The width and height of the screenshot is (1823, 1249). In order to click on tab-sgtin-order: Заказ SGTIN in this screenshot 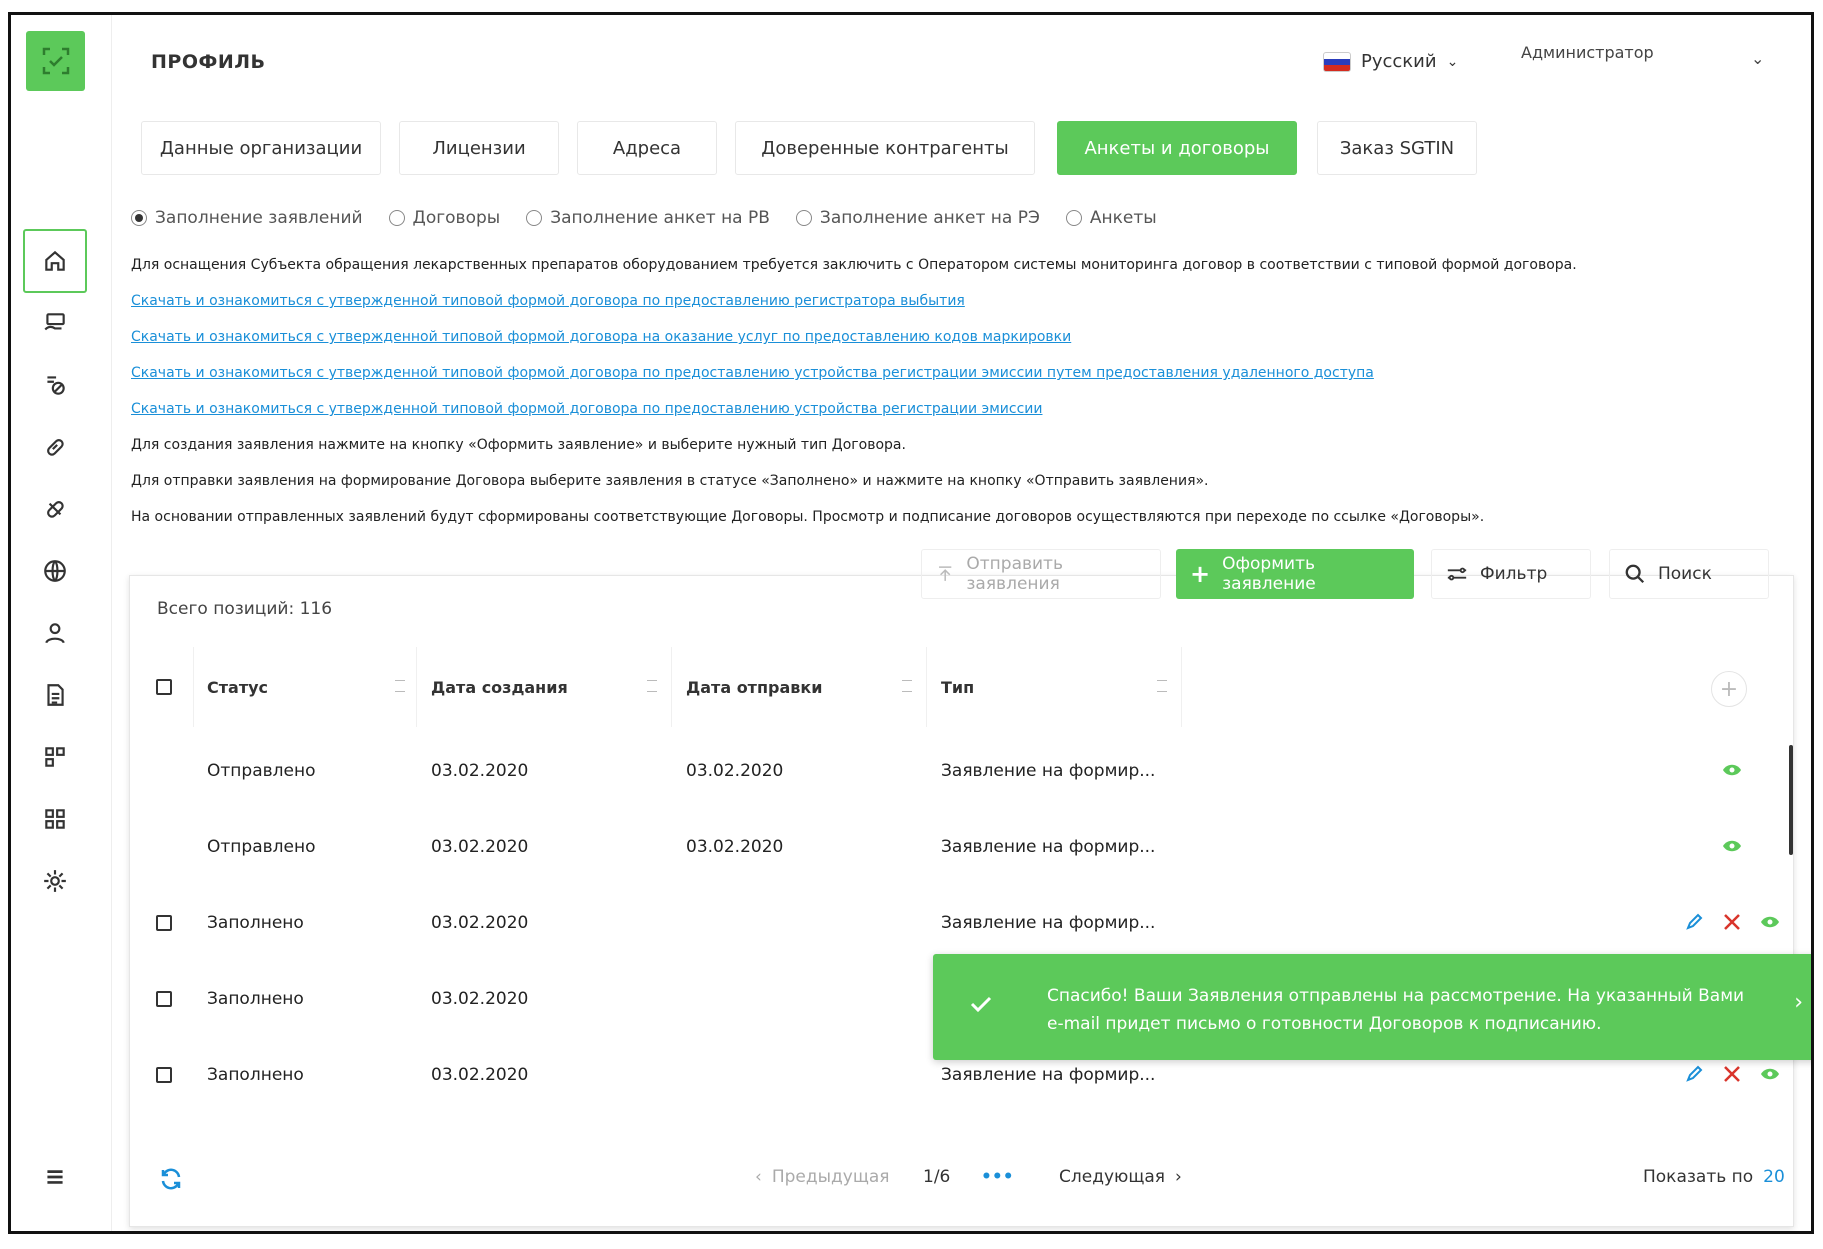, I will do `click(1397, 148)`.